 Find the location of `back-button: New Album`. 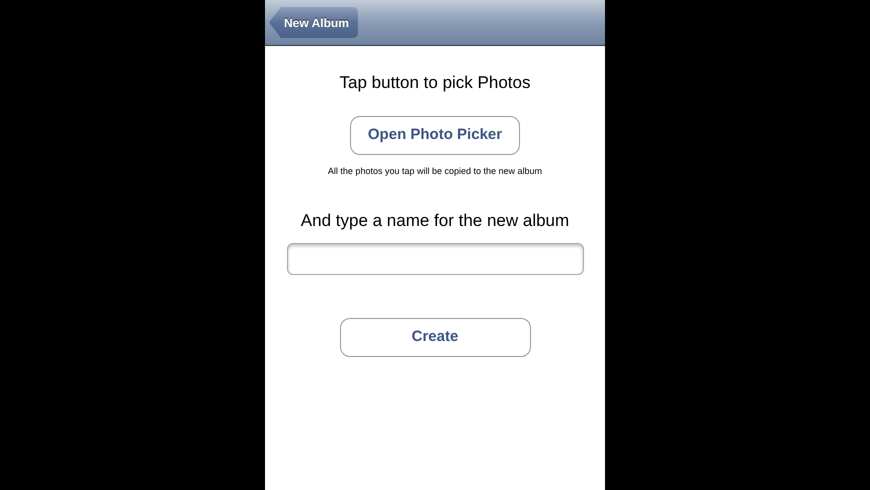

back-button: New Album is located at coordinates (313, 22).